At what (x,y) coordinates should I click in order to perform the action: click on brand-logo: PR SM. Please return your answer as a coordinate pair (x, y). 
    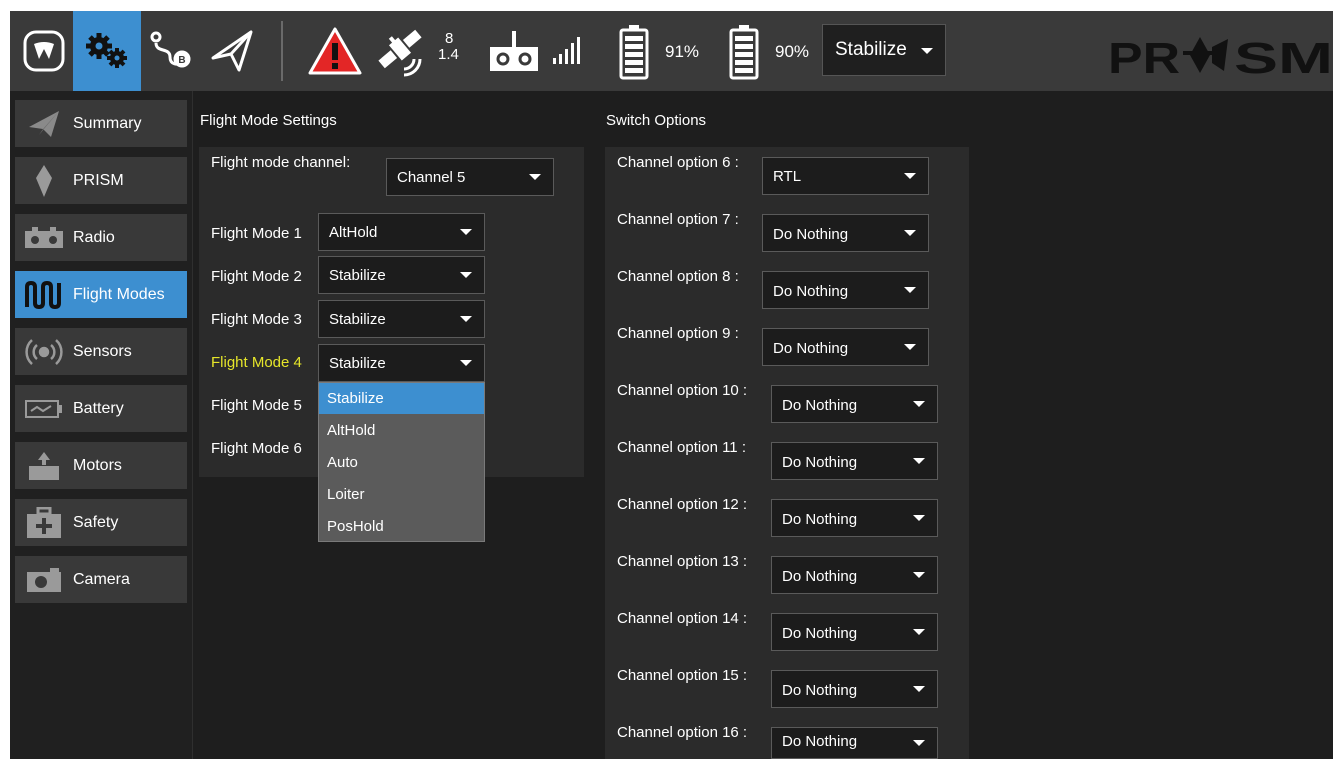
    Looking at the image, I should click on (1220, 58).